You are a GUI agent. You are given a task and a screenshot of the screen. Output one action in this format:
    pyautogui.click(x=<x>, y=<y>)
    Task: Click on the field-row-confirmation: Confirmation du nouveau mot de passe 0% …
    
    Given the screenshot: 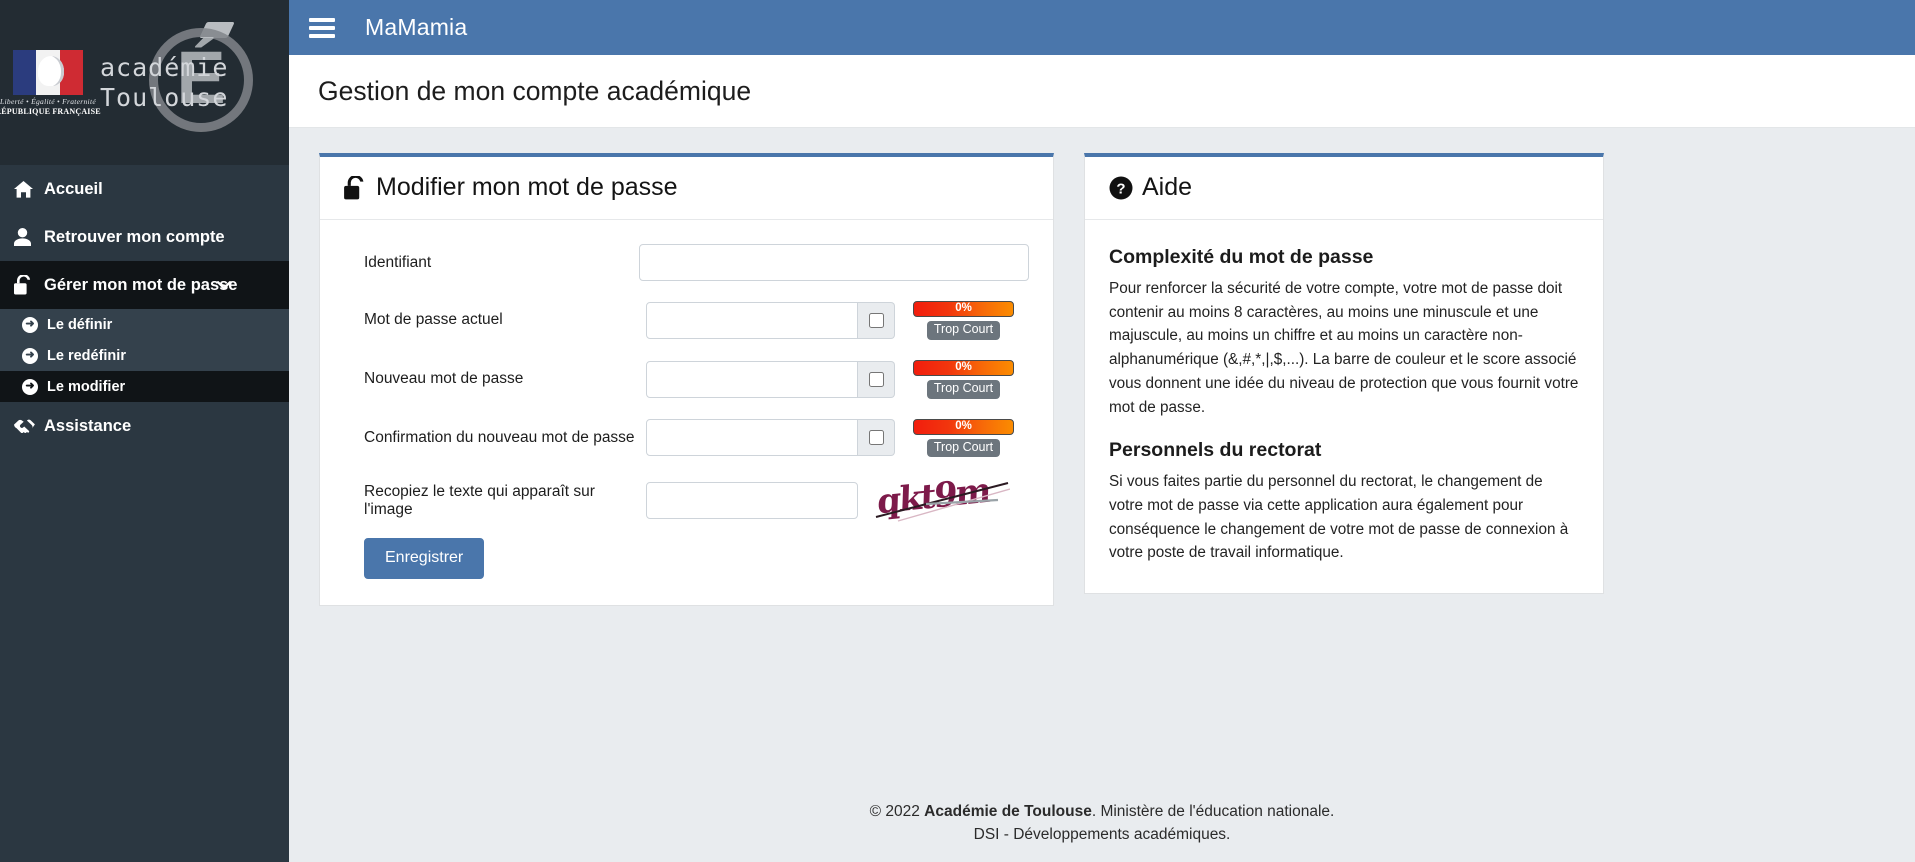 What is the action you would take?
    pyautogui.click(x=686, y=438)
    